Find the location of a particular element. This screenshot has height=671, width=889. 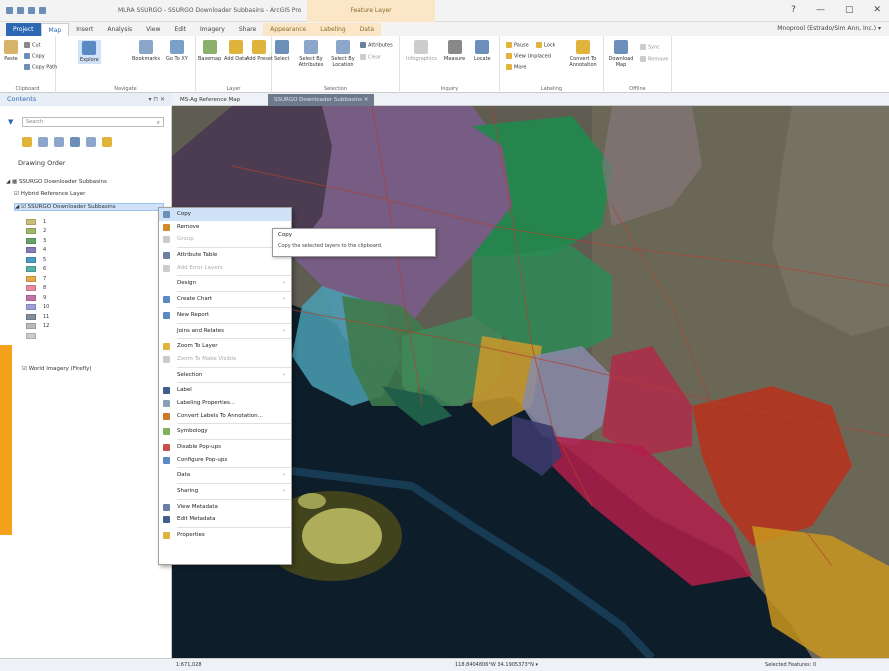

tab-edit: Edit is located at coordinates (180, 29).